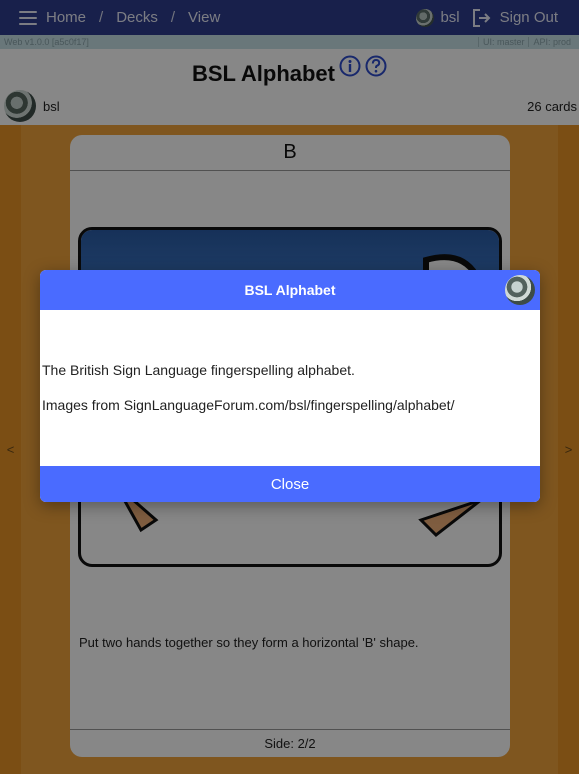 The width and height of the screenshot is (579, 774). I want to click on dialog-title: BSL Alphabet, so click(290, 290).